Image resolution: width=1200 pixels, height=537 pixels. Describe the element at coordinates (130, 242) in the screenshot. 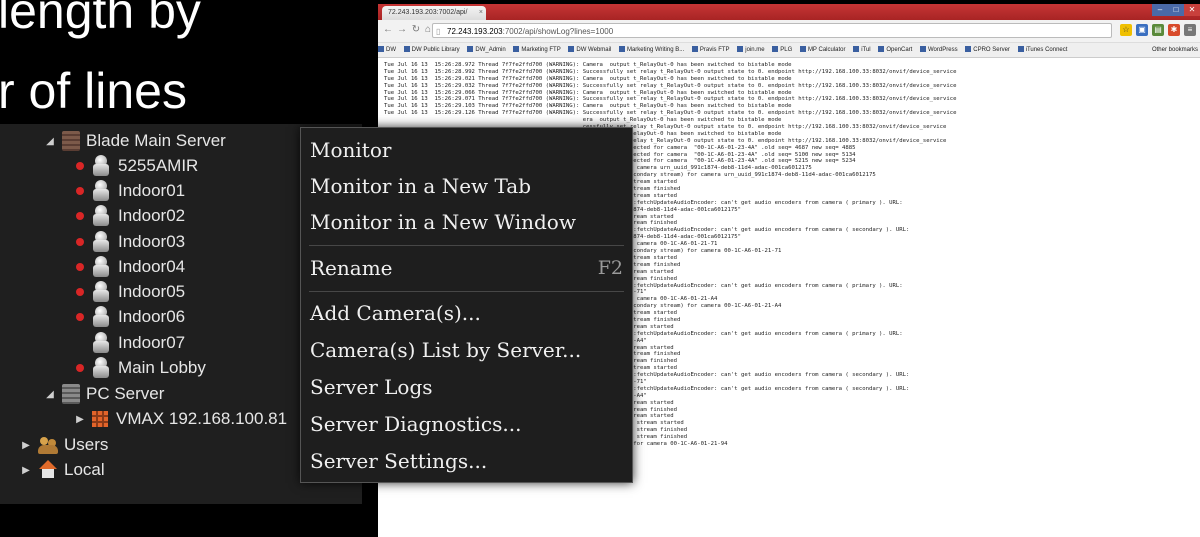

I see `tree-item-camera: Indoor03` at that location.